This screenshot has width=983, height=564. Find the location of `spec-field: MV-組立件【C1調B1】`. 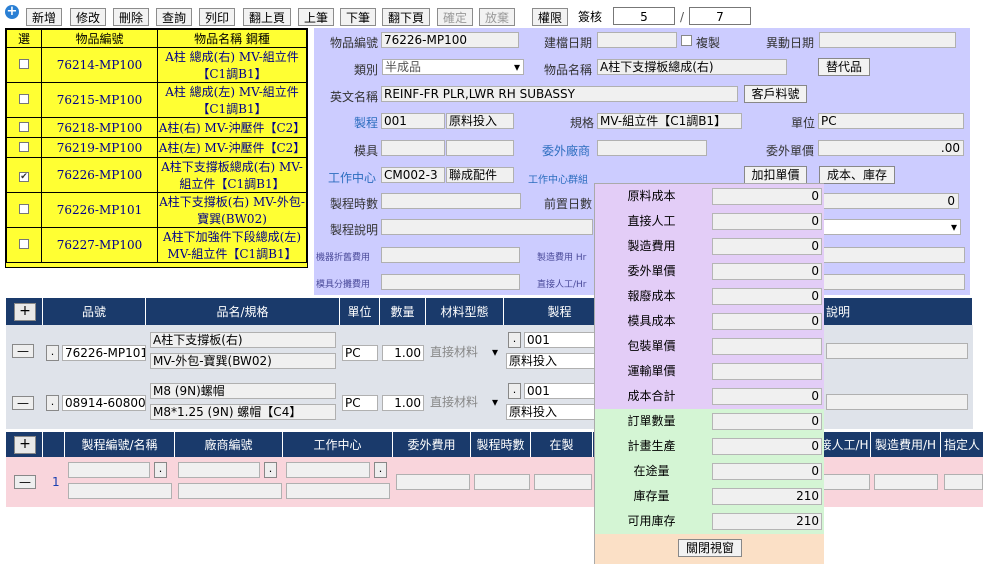

spec-field: MV-組立件【C1調B1】 is located at coordinates (669, 121).